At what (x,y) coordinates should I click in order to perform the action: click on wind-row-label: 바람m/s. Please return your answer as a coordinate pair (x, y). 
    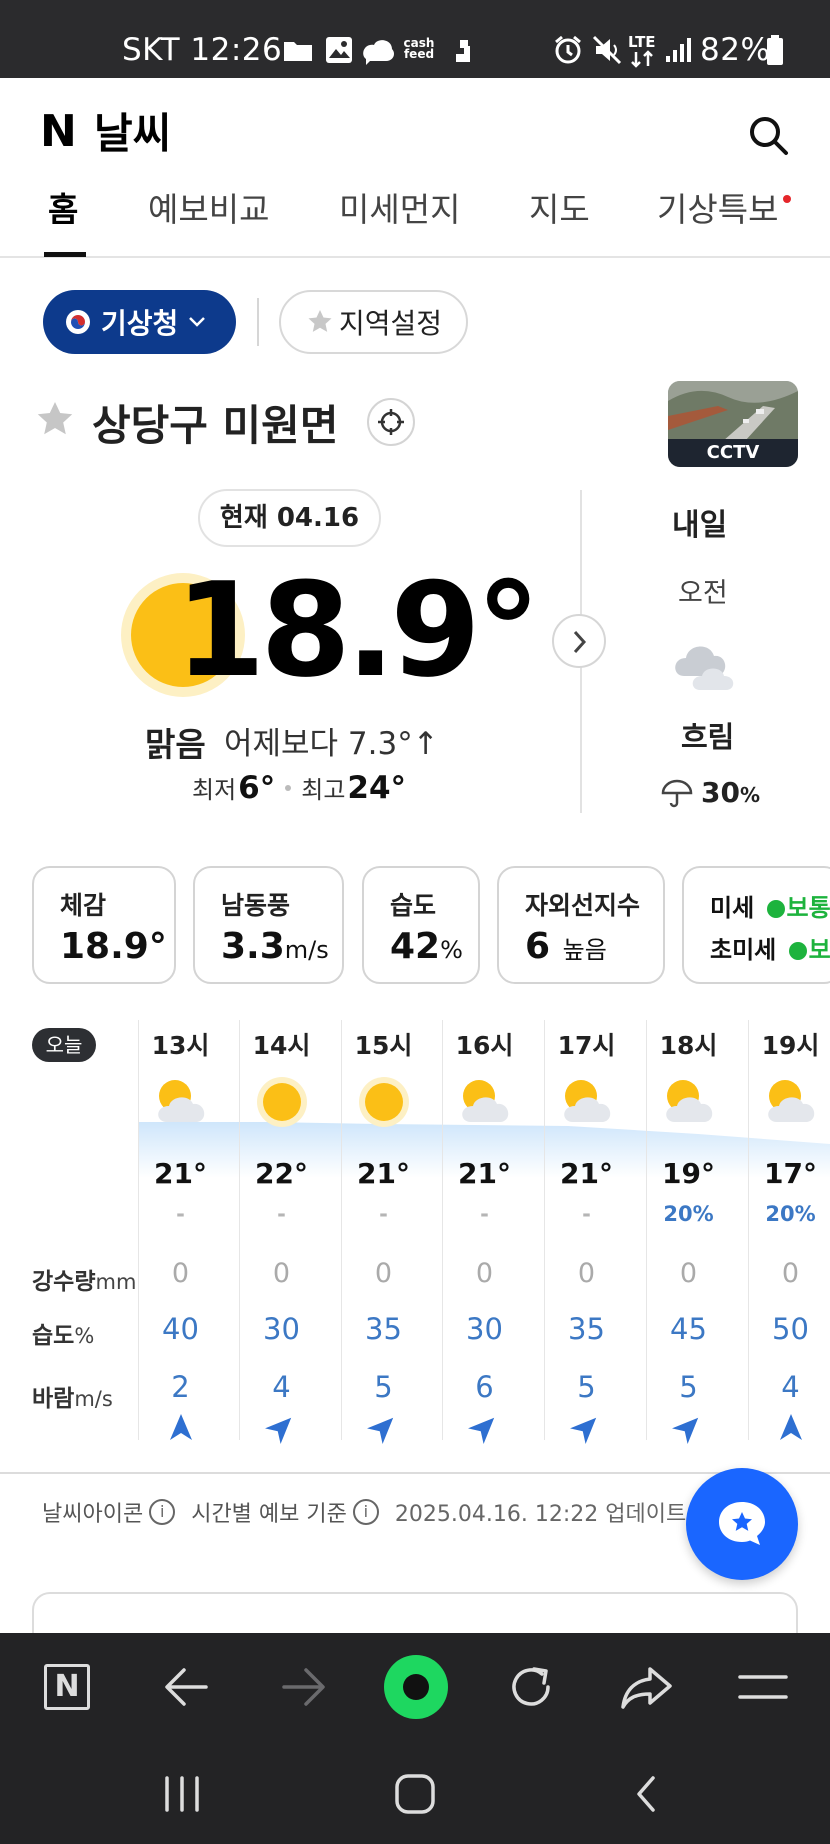
    Looking at the image, I should click on (72, 1396).